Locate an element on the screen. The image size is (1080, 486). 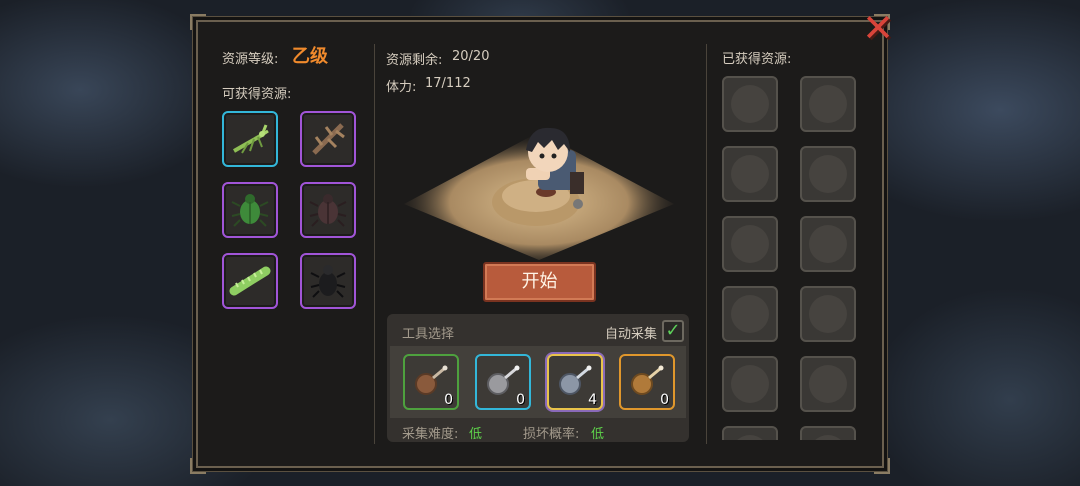
break-chance-label: 损坏概率: is located at coordinates (551, 434).